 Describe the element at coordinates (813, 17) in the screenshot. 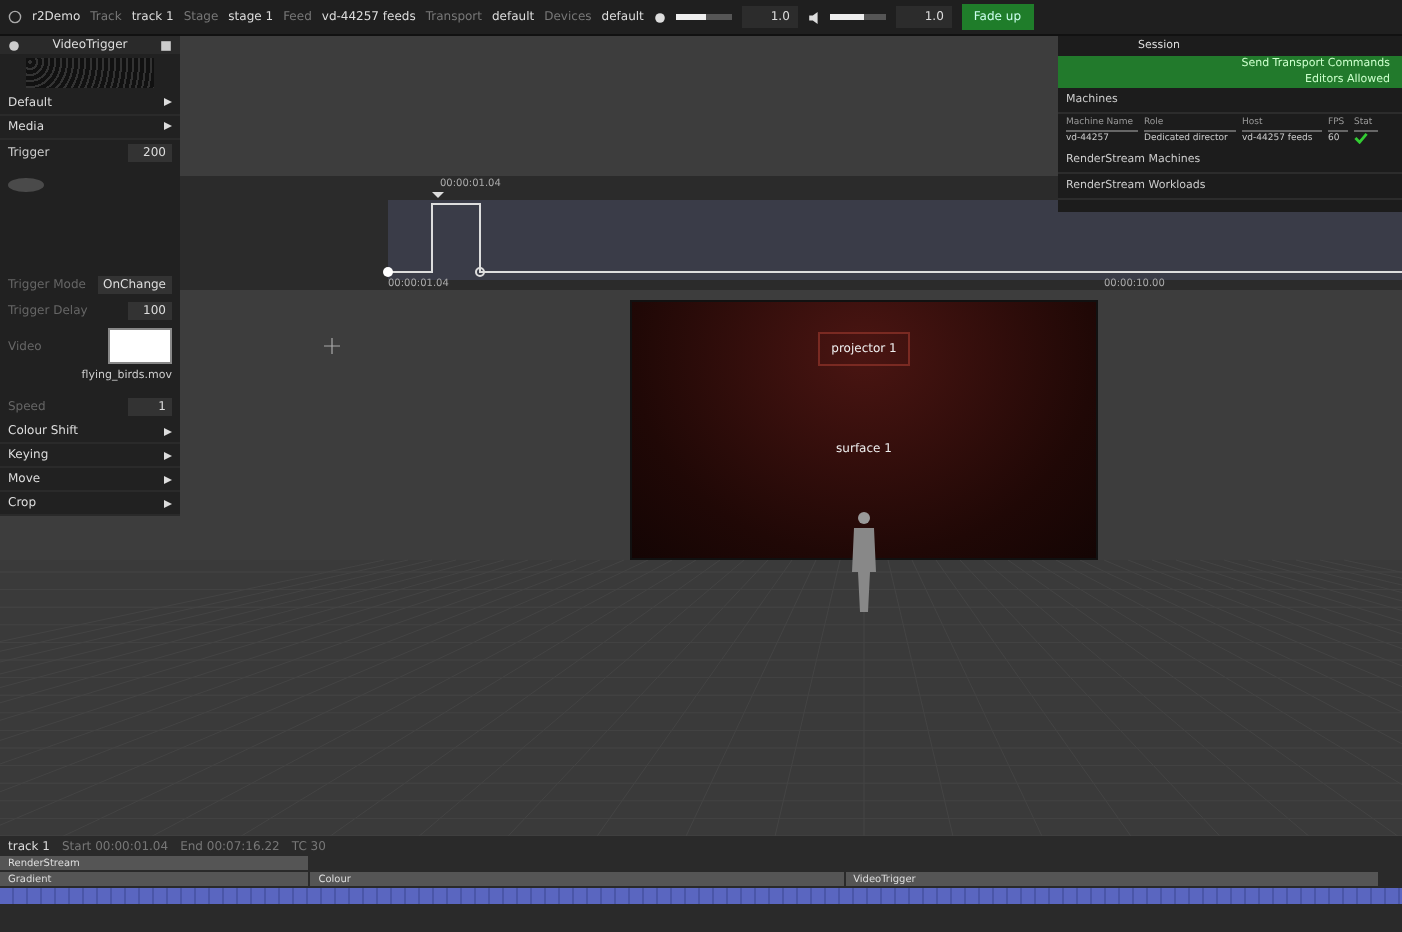

I see `speaker-icon` at that location.